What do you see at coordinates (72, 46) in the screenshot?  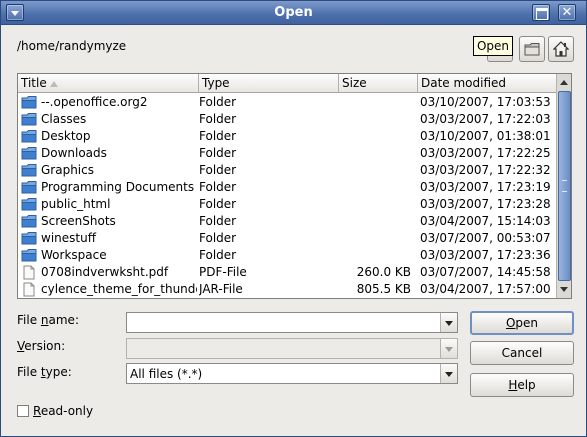 I see `current-path: /home/randymyze` at bounding box center [72, 46].